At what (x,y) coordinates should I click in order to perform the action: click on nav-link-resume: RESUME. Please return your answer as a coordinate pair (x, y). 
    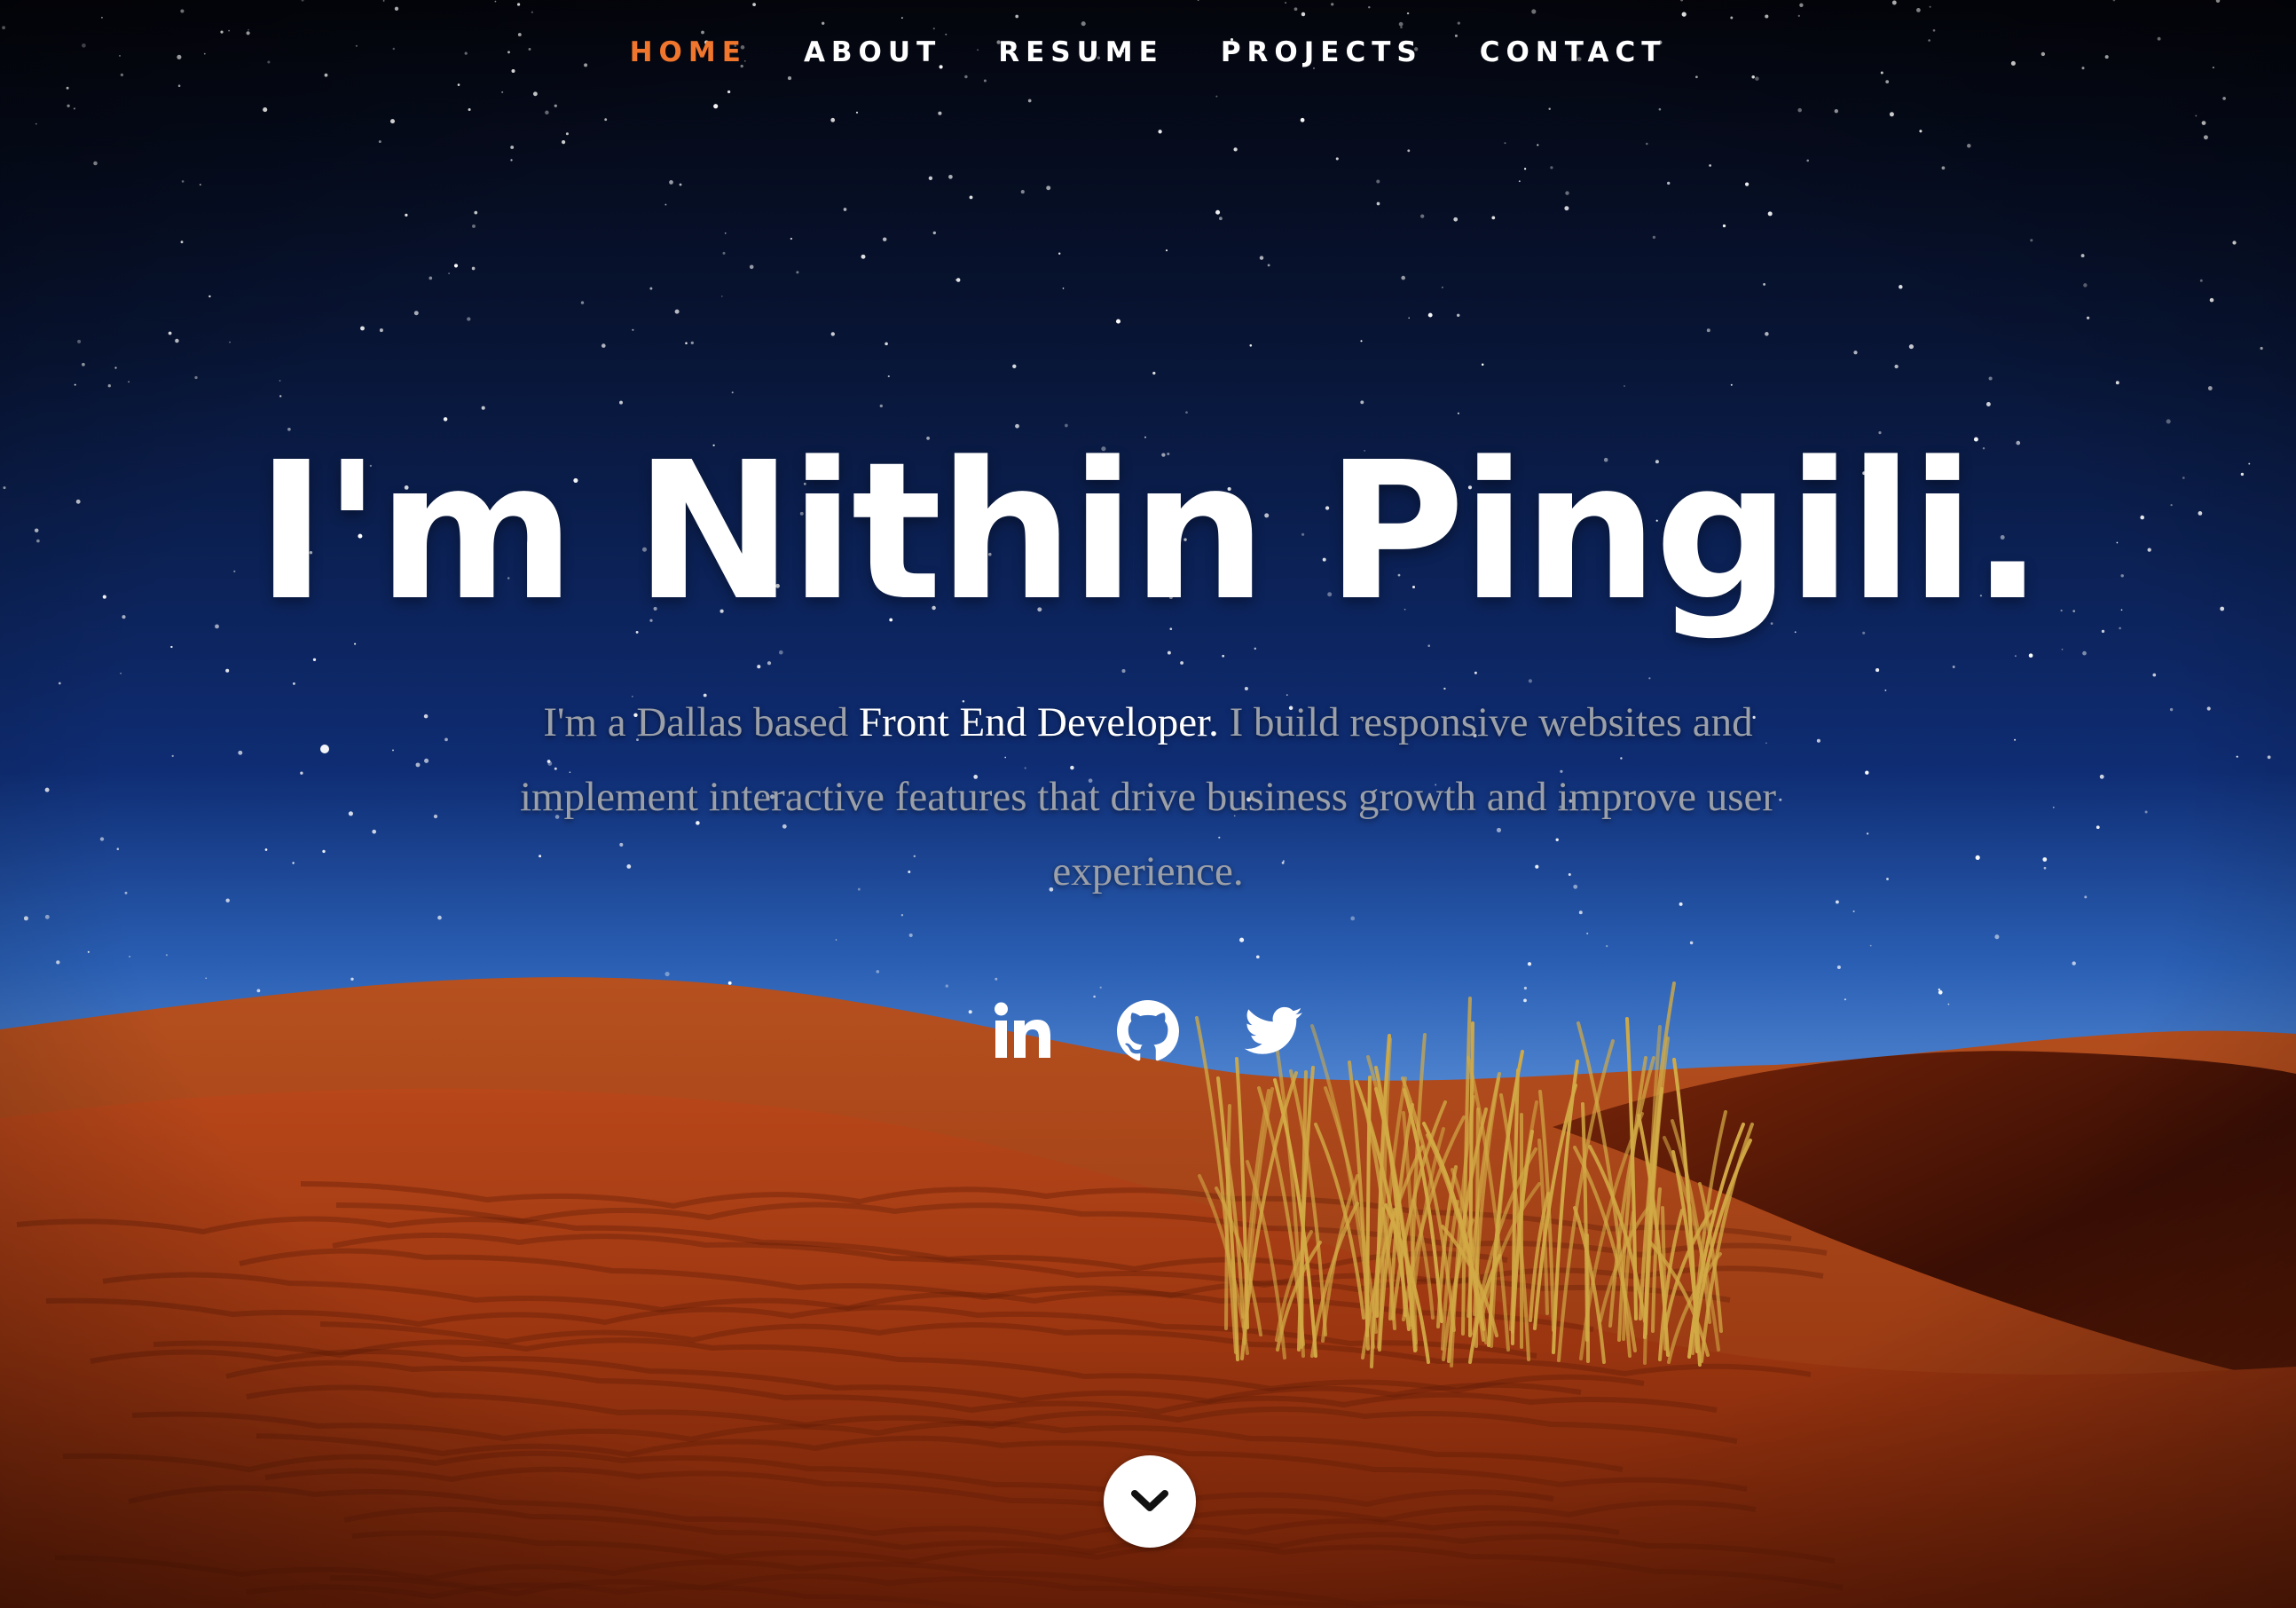
    Looking at the image, I should click on (1081, 52).